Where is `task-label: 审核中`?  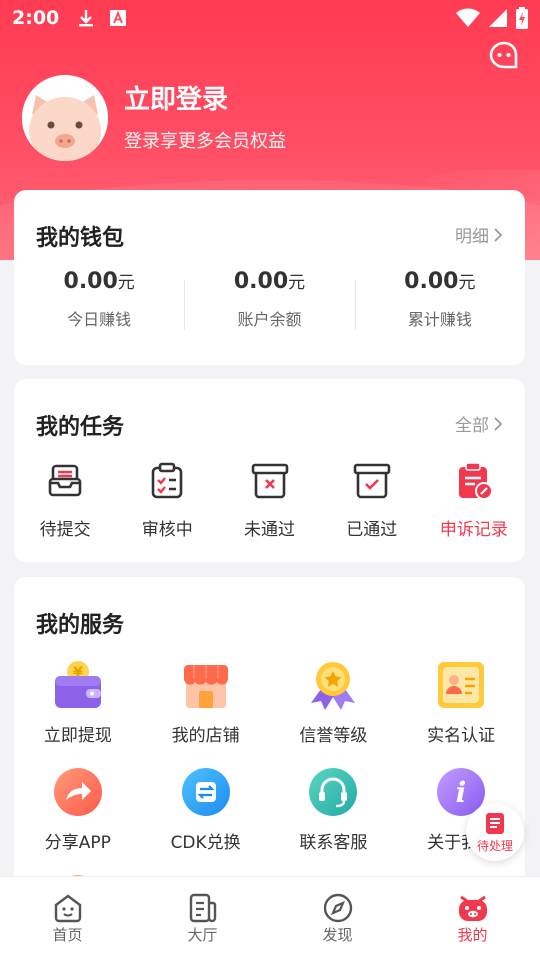 task-label: 审核中 is located at coordinates (167, 530).